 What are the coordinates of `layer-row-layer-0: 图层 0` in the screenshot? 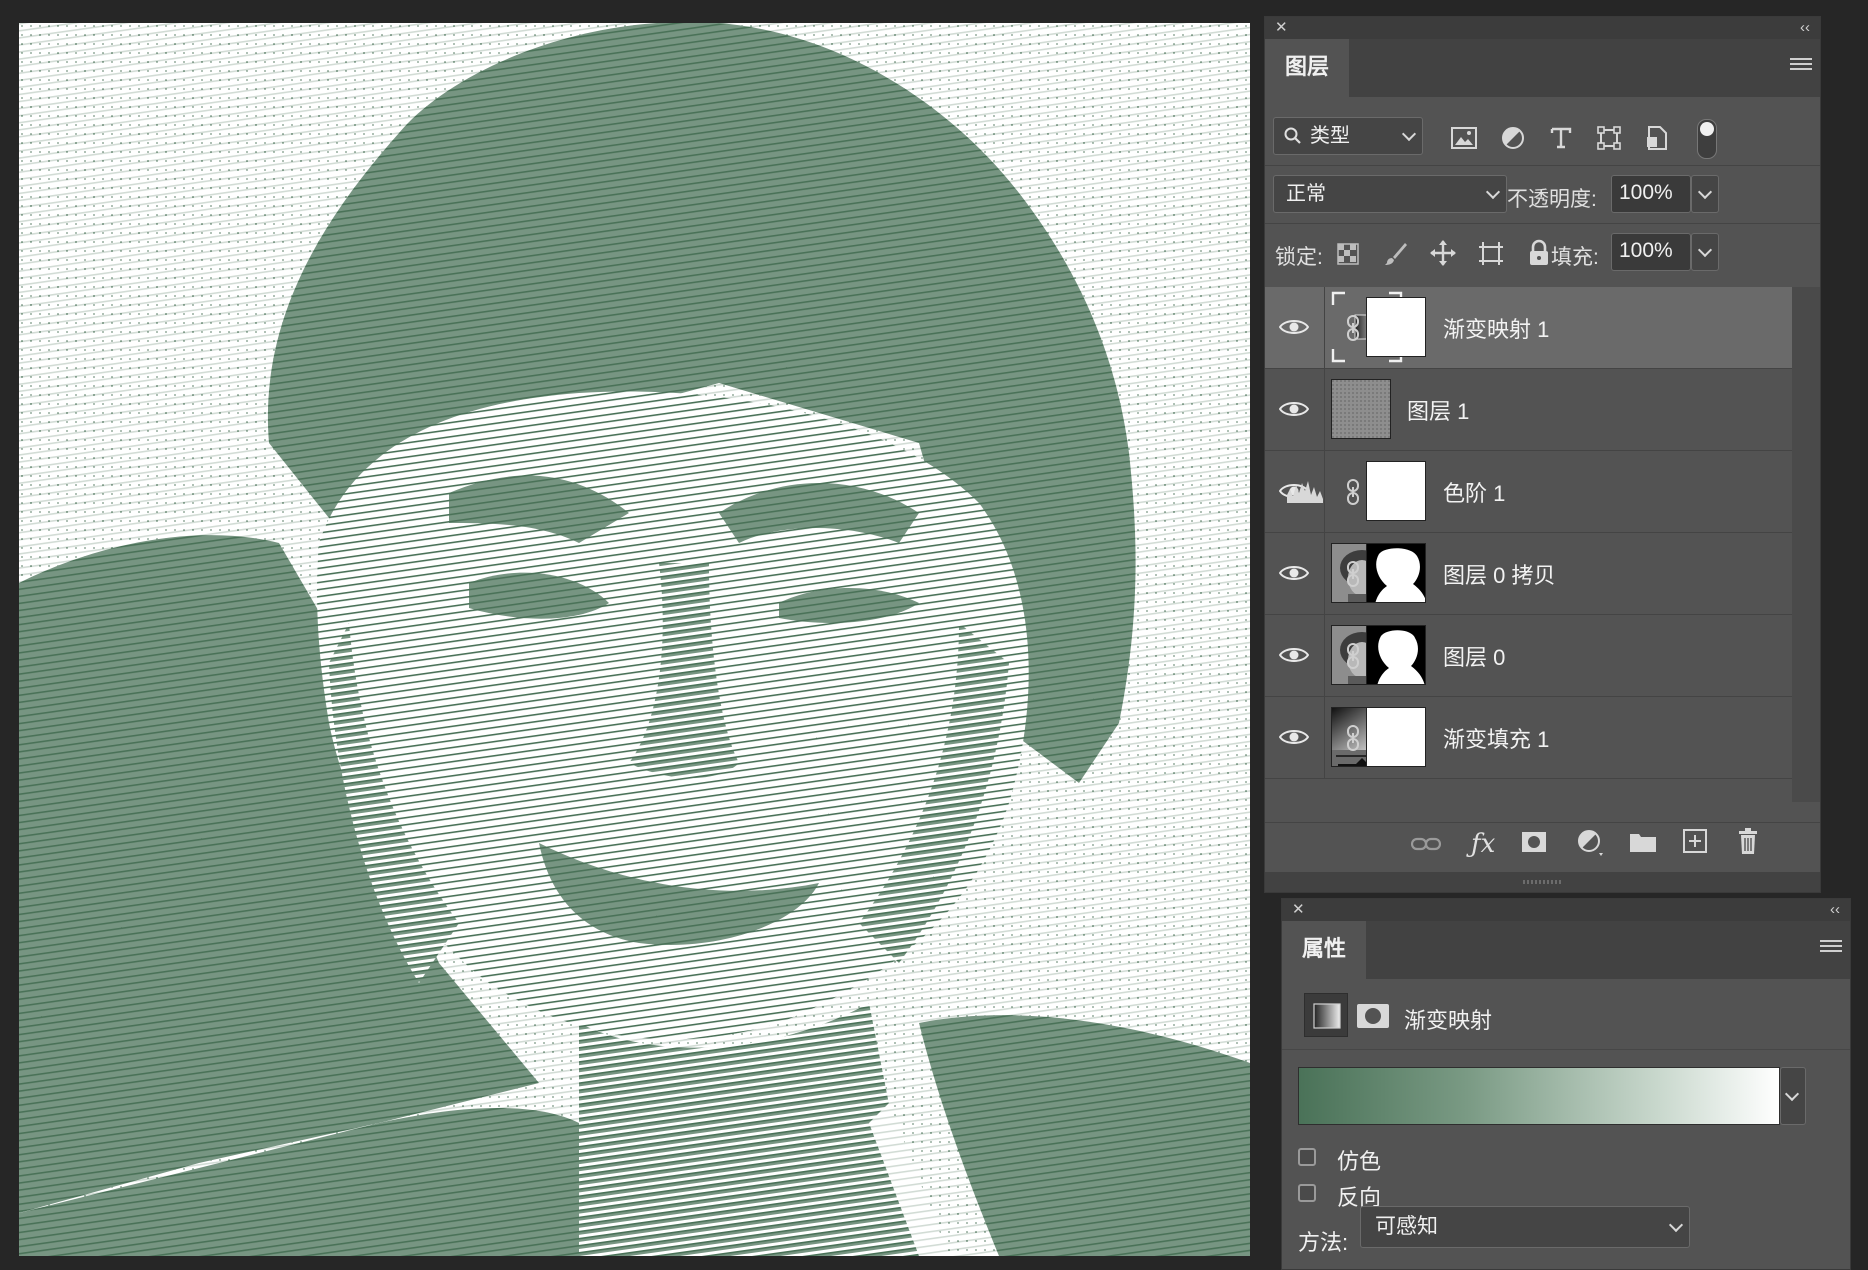 It's located at (1528, 656).